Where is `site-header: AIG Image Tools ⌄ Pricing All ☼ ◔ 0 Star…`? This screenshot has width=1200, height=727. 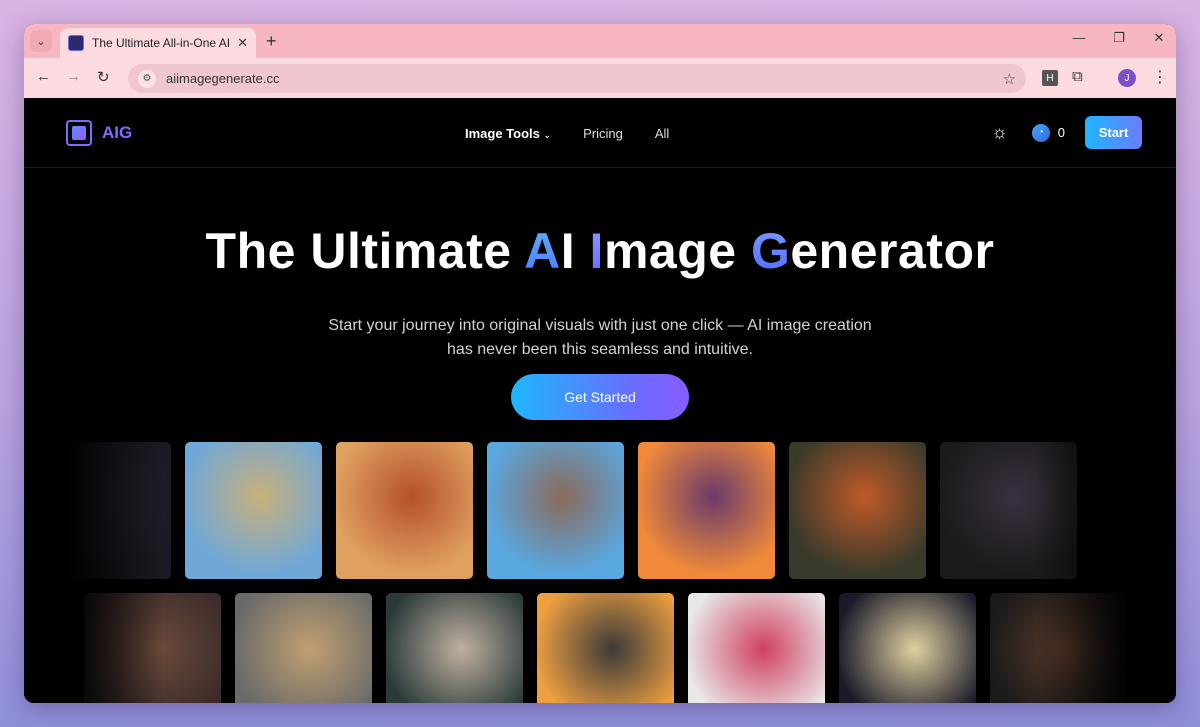
site-header: AIG Image Tools ⌄ Pricing All ☼ ◔ 0 Star… is located at coordinates (600, 133).